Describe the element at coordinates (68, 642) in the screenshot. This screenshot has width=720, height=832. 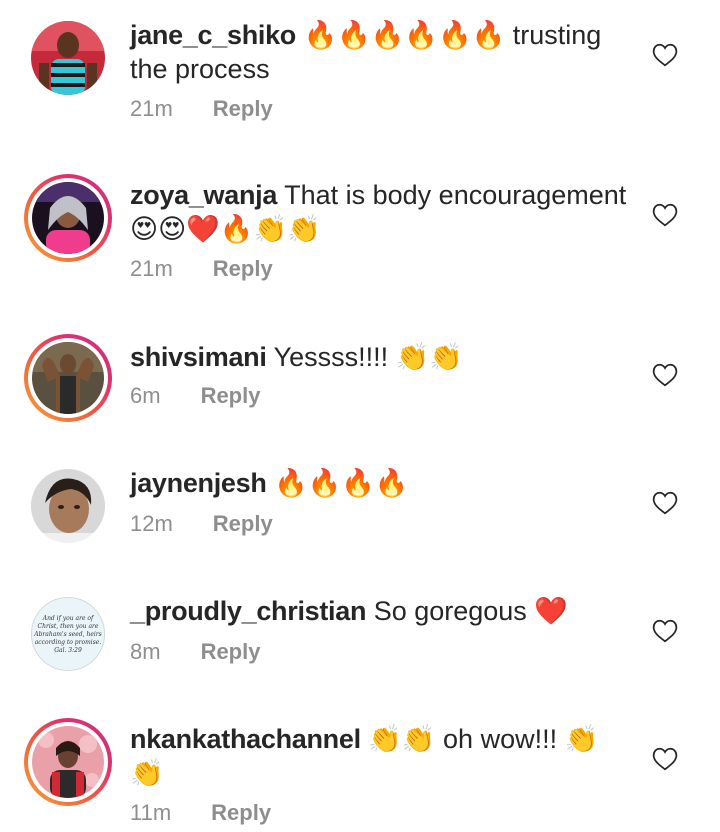
I see `svg-text: according to promise.` at that location.